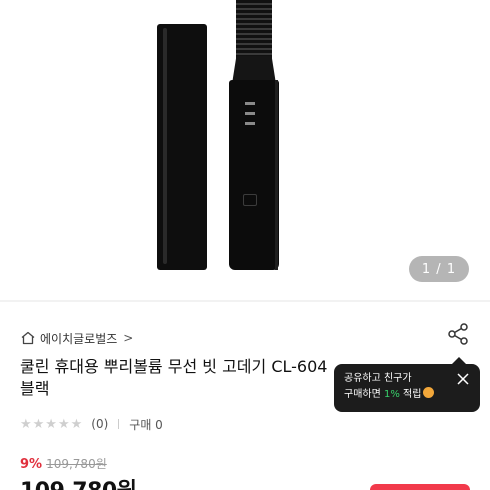 The width and height of the screenshot is (490, 490). Describe the element at coordinates (52, 424) in the screenshot. I see `rating-stars: ★★★★★` at that location.